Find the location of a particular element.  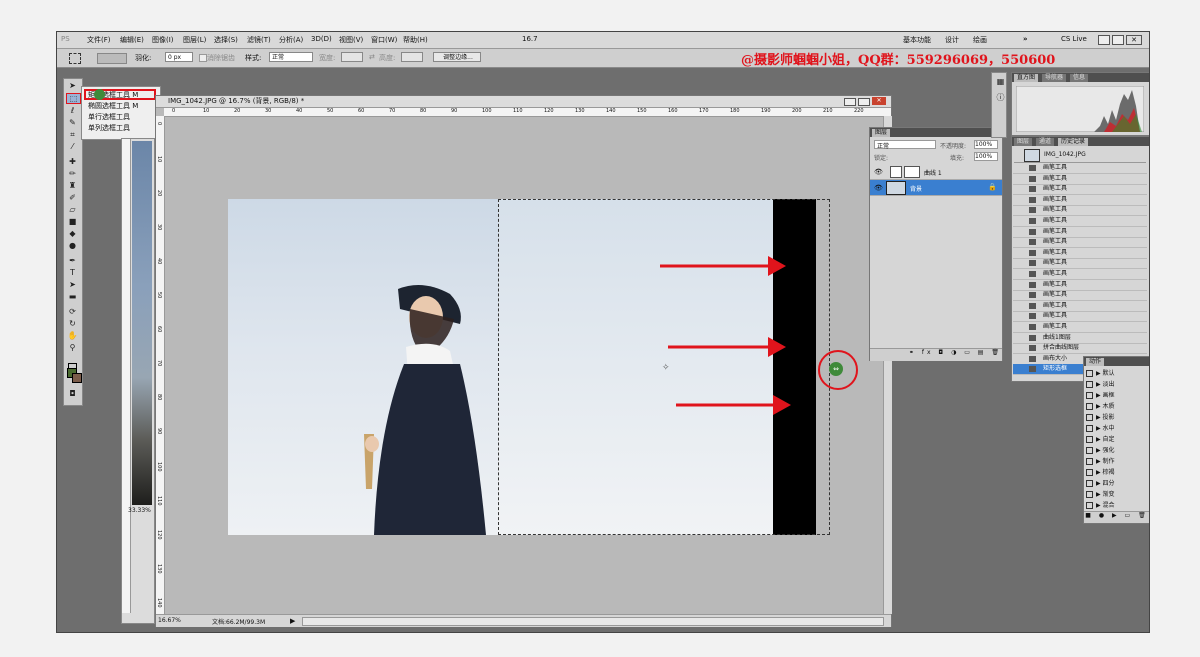

tab-channels: 通道 is located at coordinates (1045, 142).